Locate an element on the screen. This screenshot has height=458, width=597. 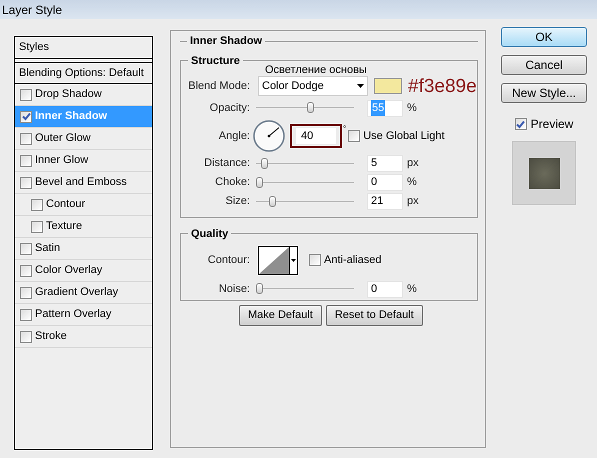
item-label: Drop Shadow is located at coordinates (68, 94).